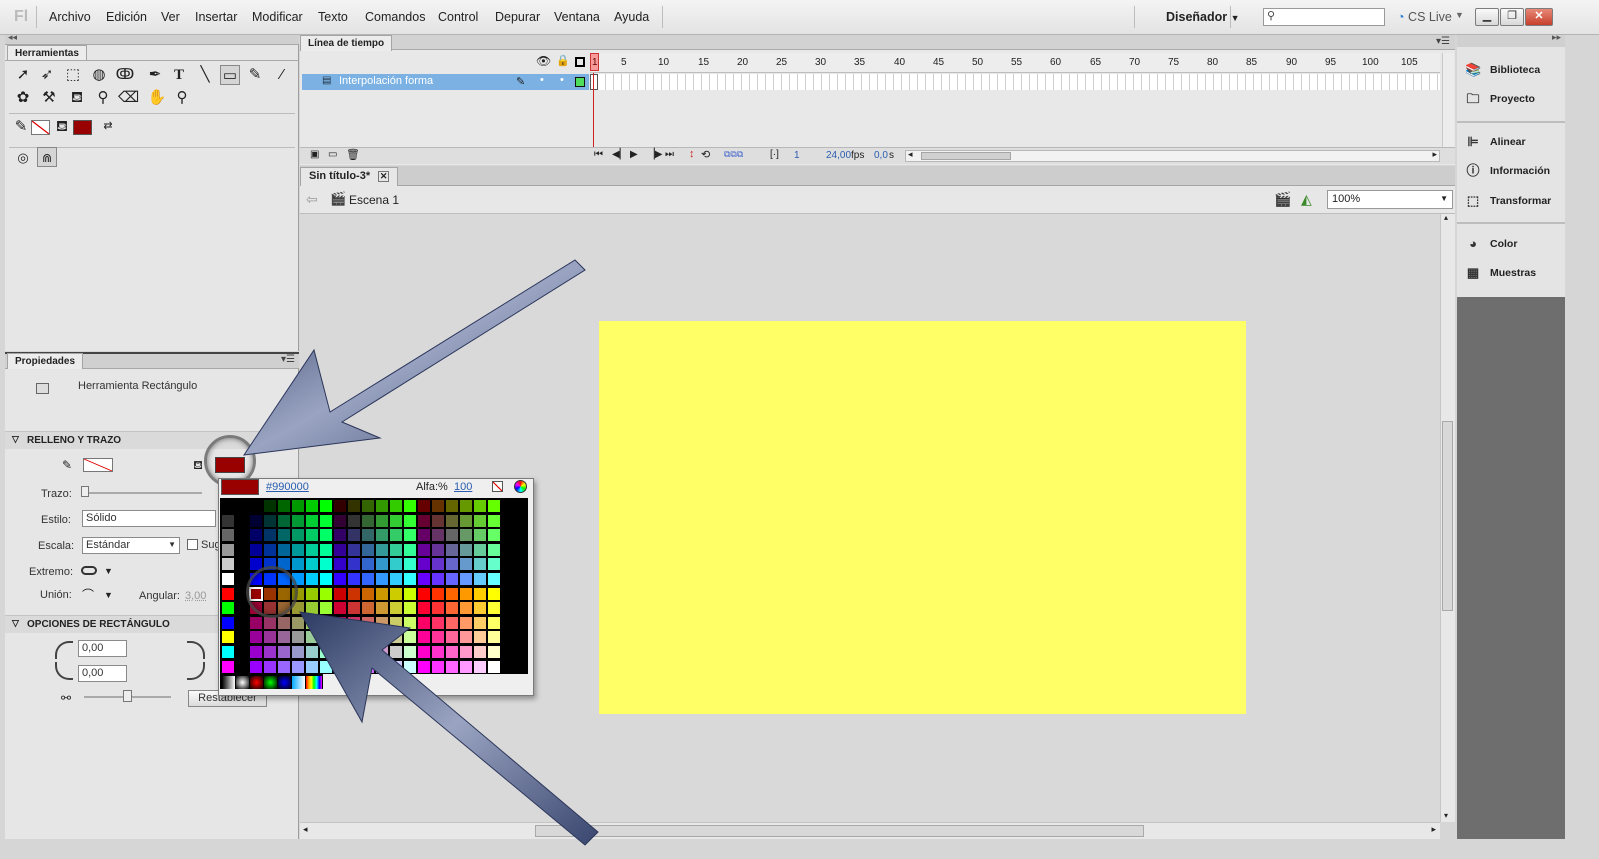 The image size is (1599, 859). I want to click on style-select: Sólido, so click(149, 518).